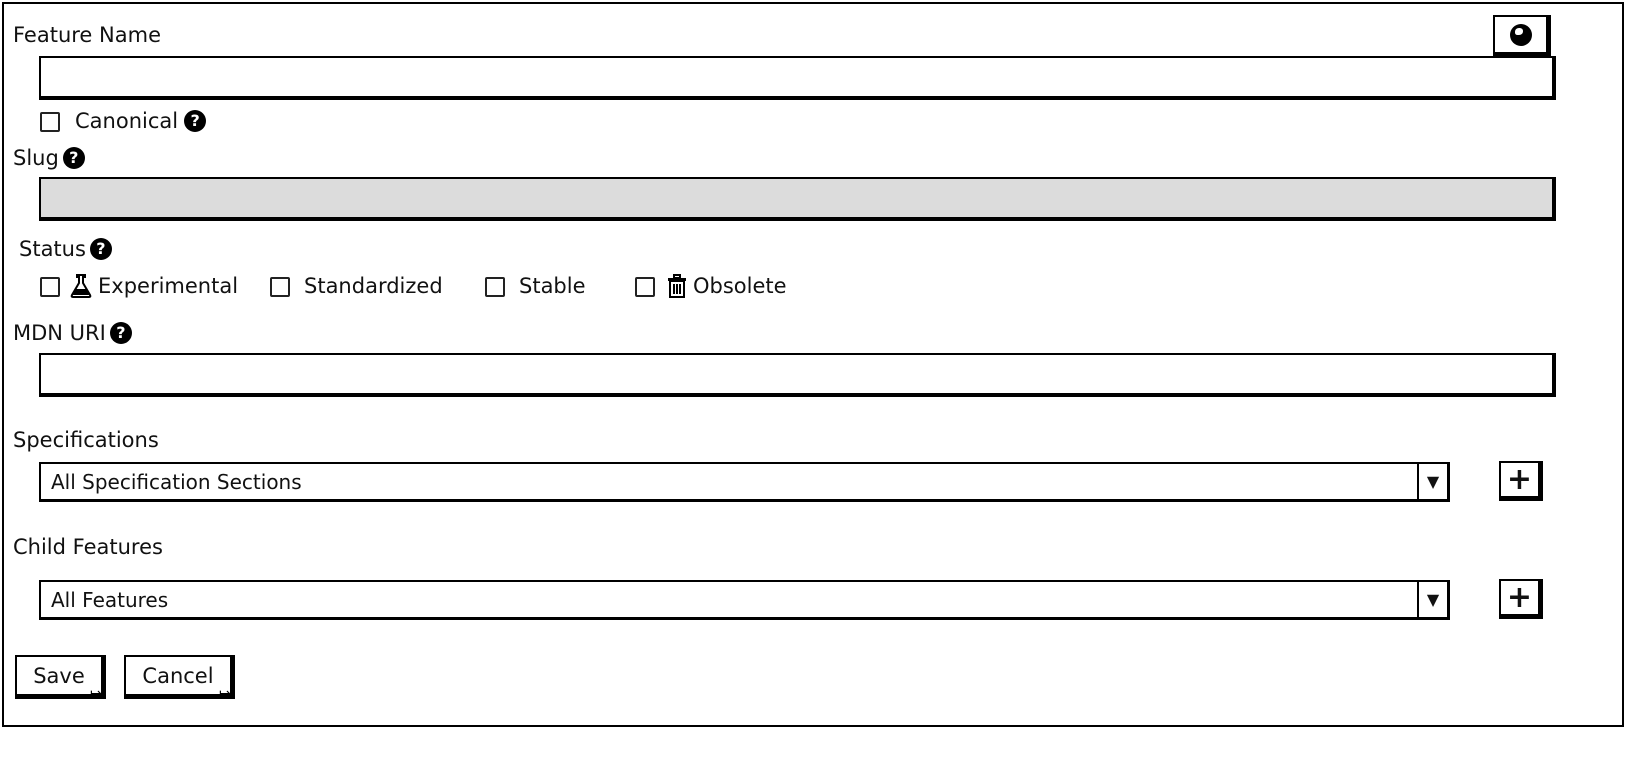 This screenshot has width=1627, height=768. Describe the element at coordinates (110, 599) in the screenshot. I see `child-features-selected-value: All Features` at that location.